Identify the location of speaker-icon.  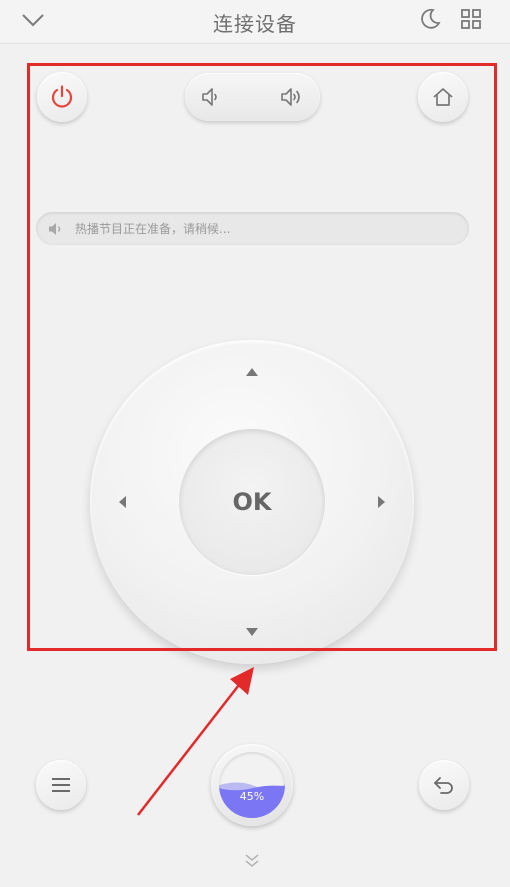
(55, 228).